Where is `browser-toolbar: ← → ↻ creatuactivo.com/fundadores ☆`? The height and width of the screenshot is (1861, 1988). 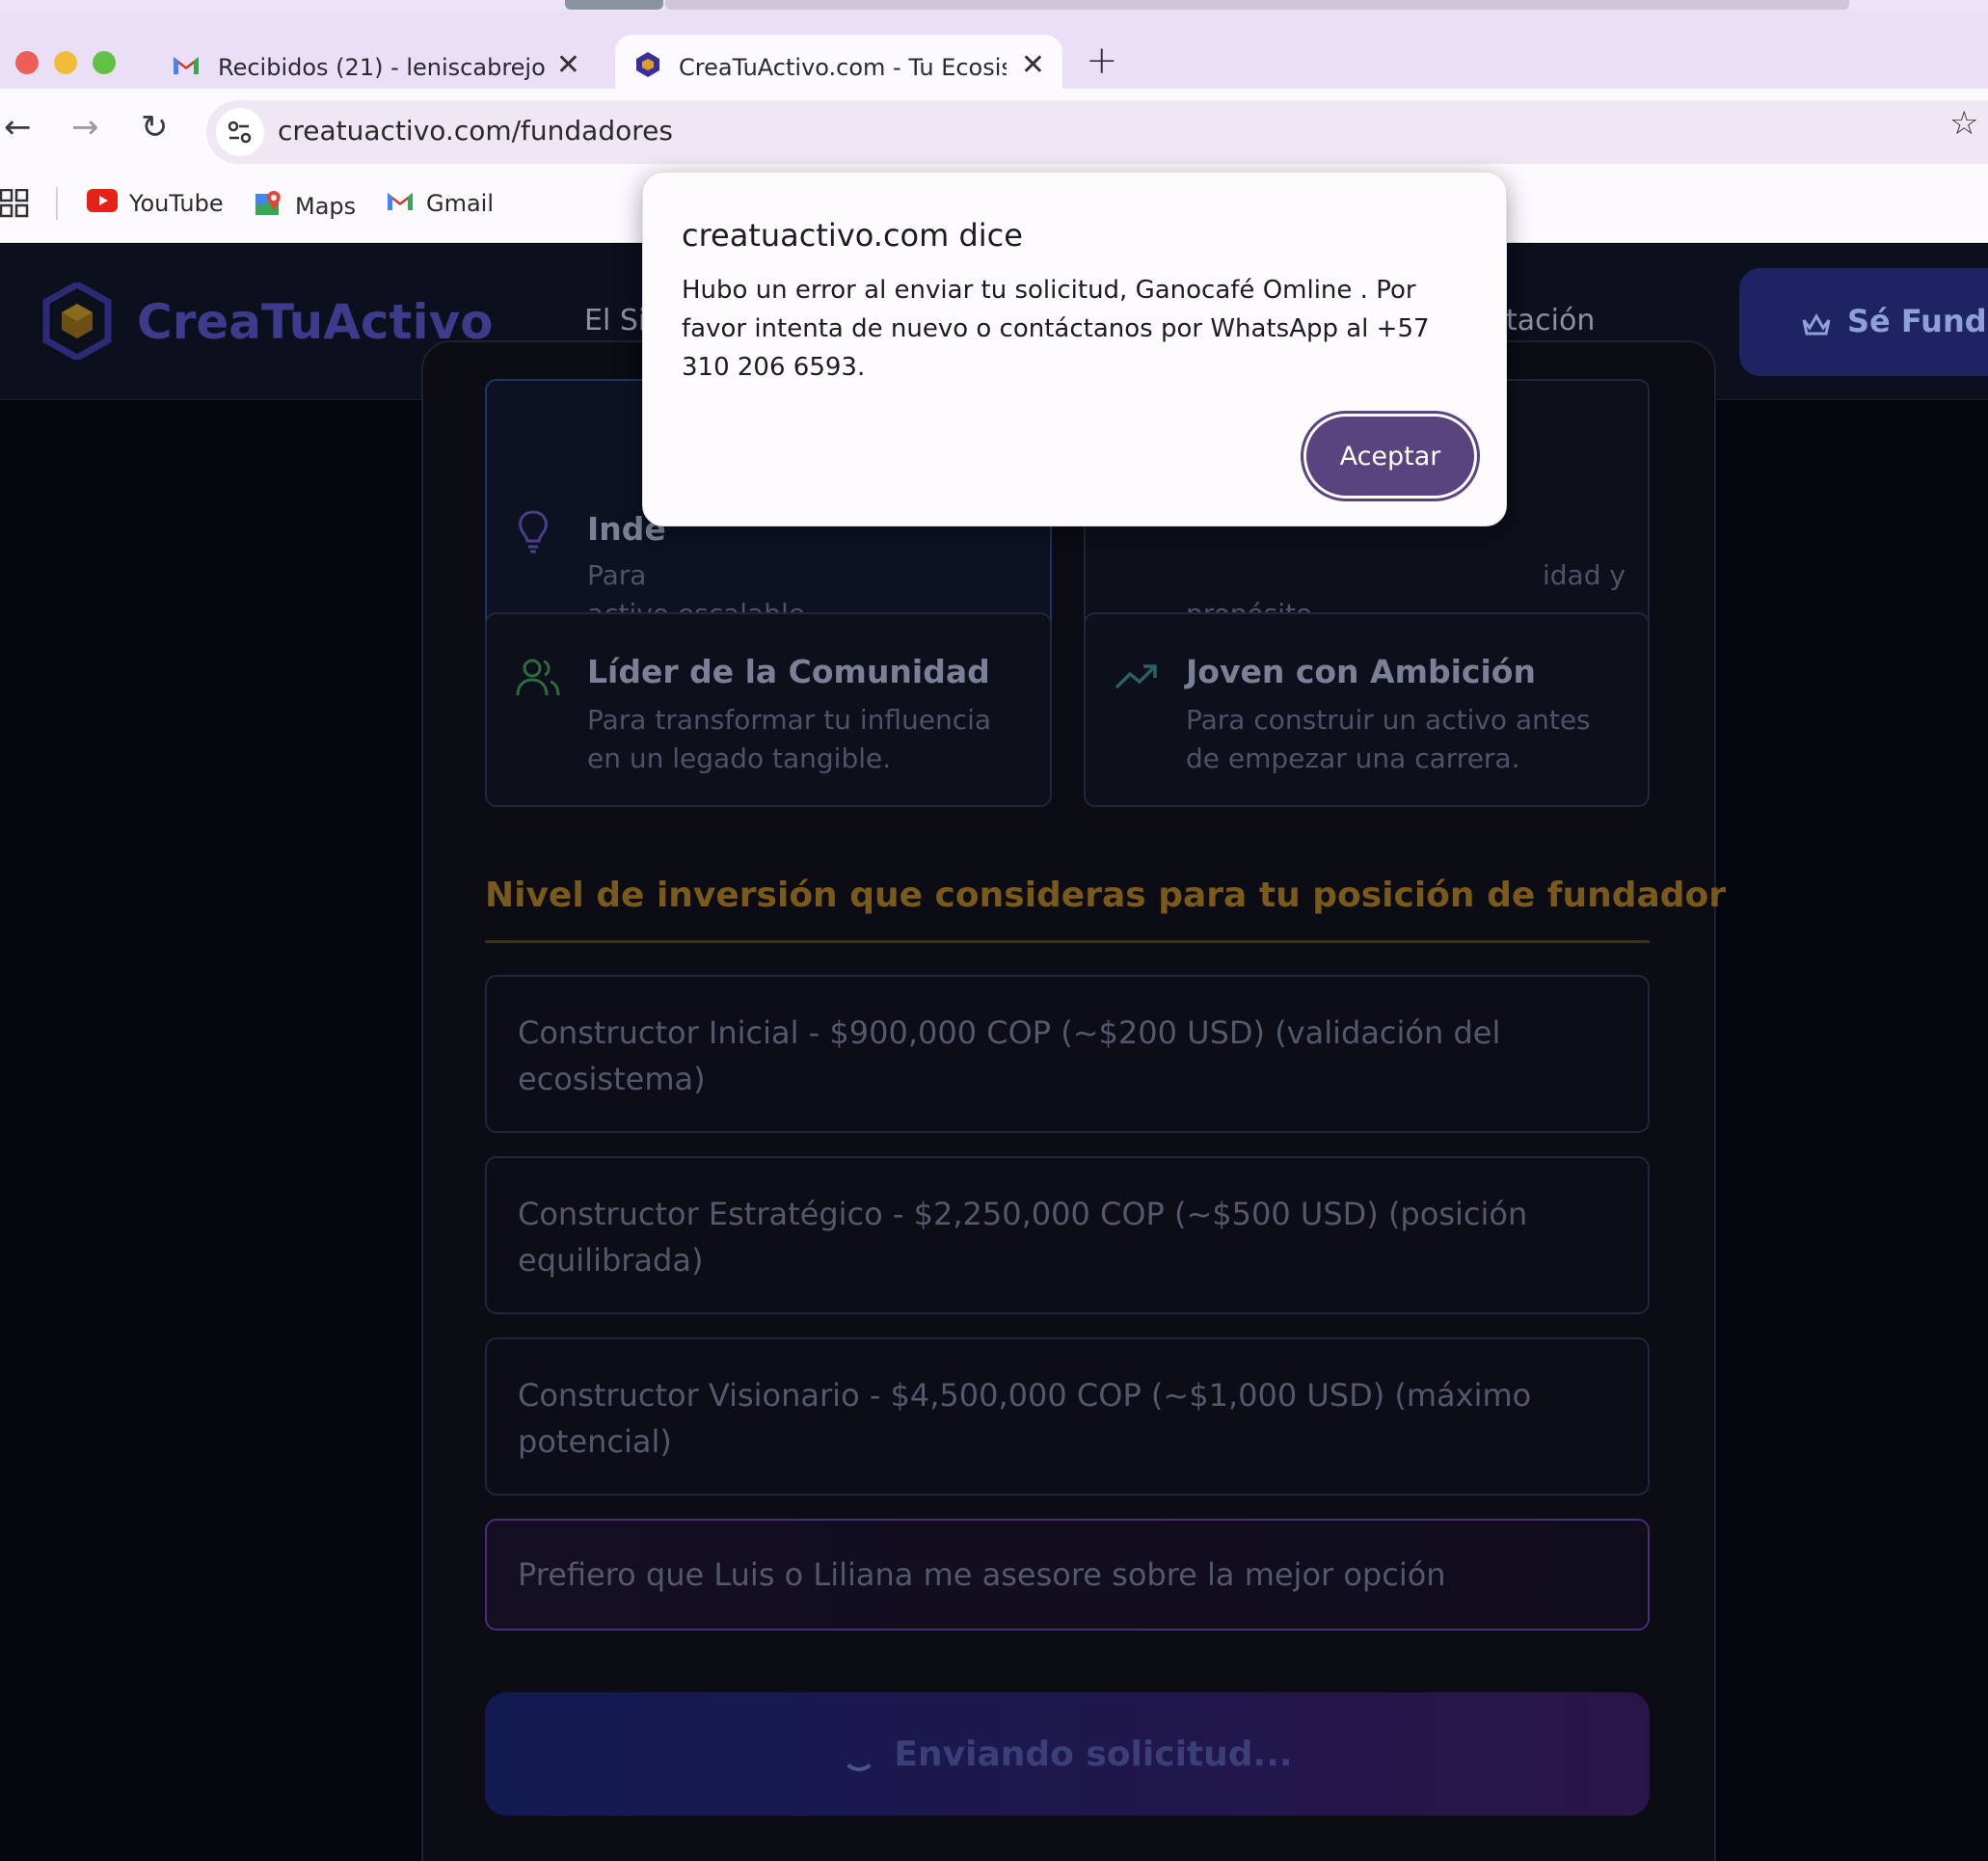
browser-toolbar: ← → ↻ creatuactivo.com/fundadores ☆ is located at coordinates (994, 129).